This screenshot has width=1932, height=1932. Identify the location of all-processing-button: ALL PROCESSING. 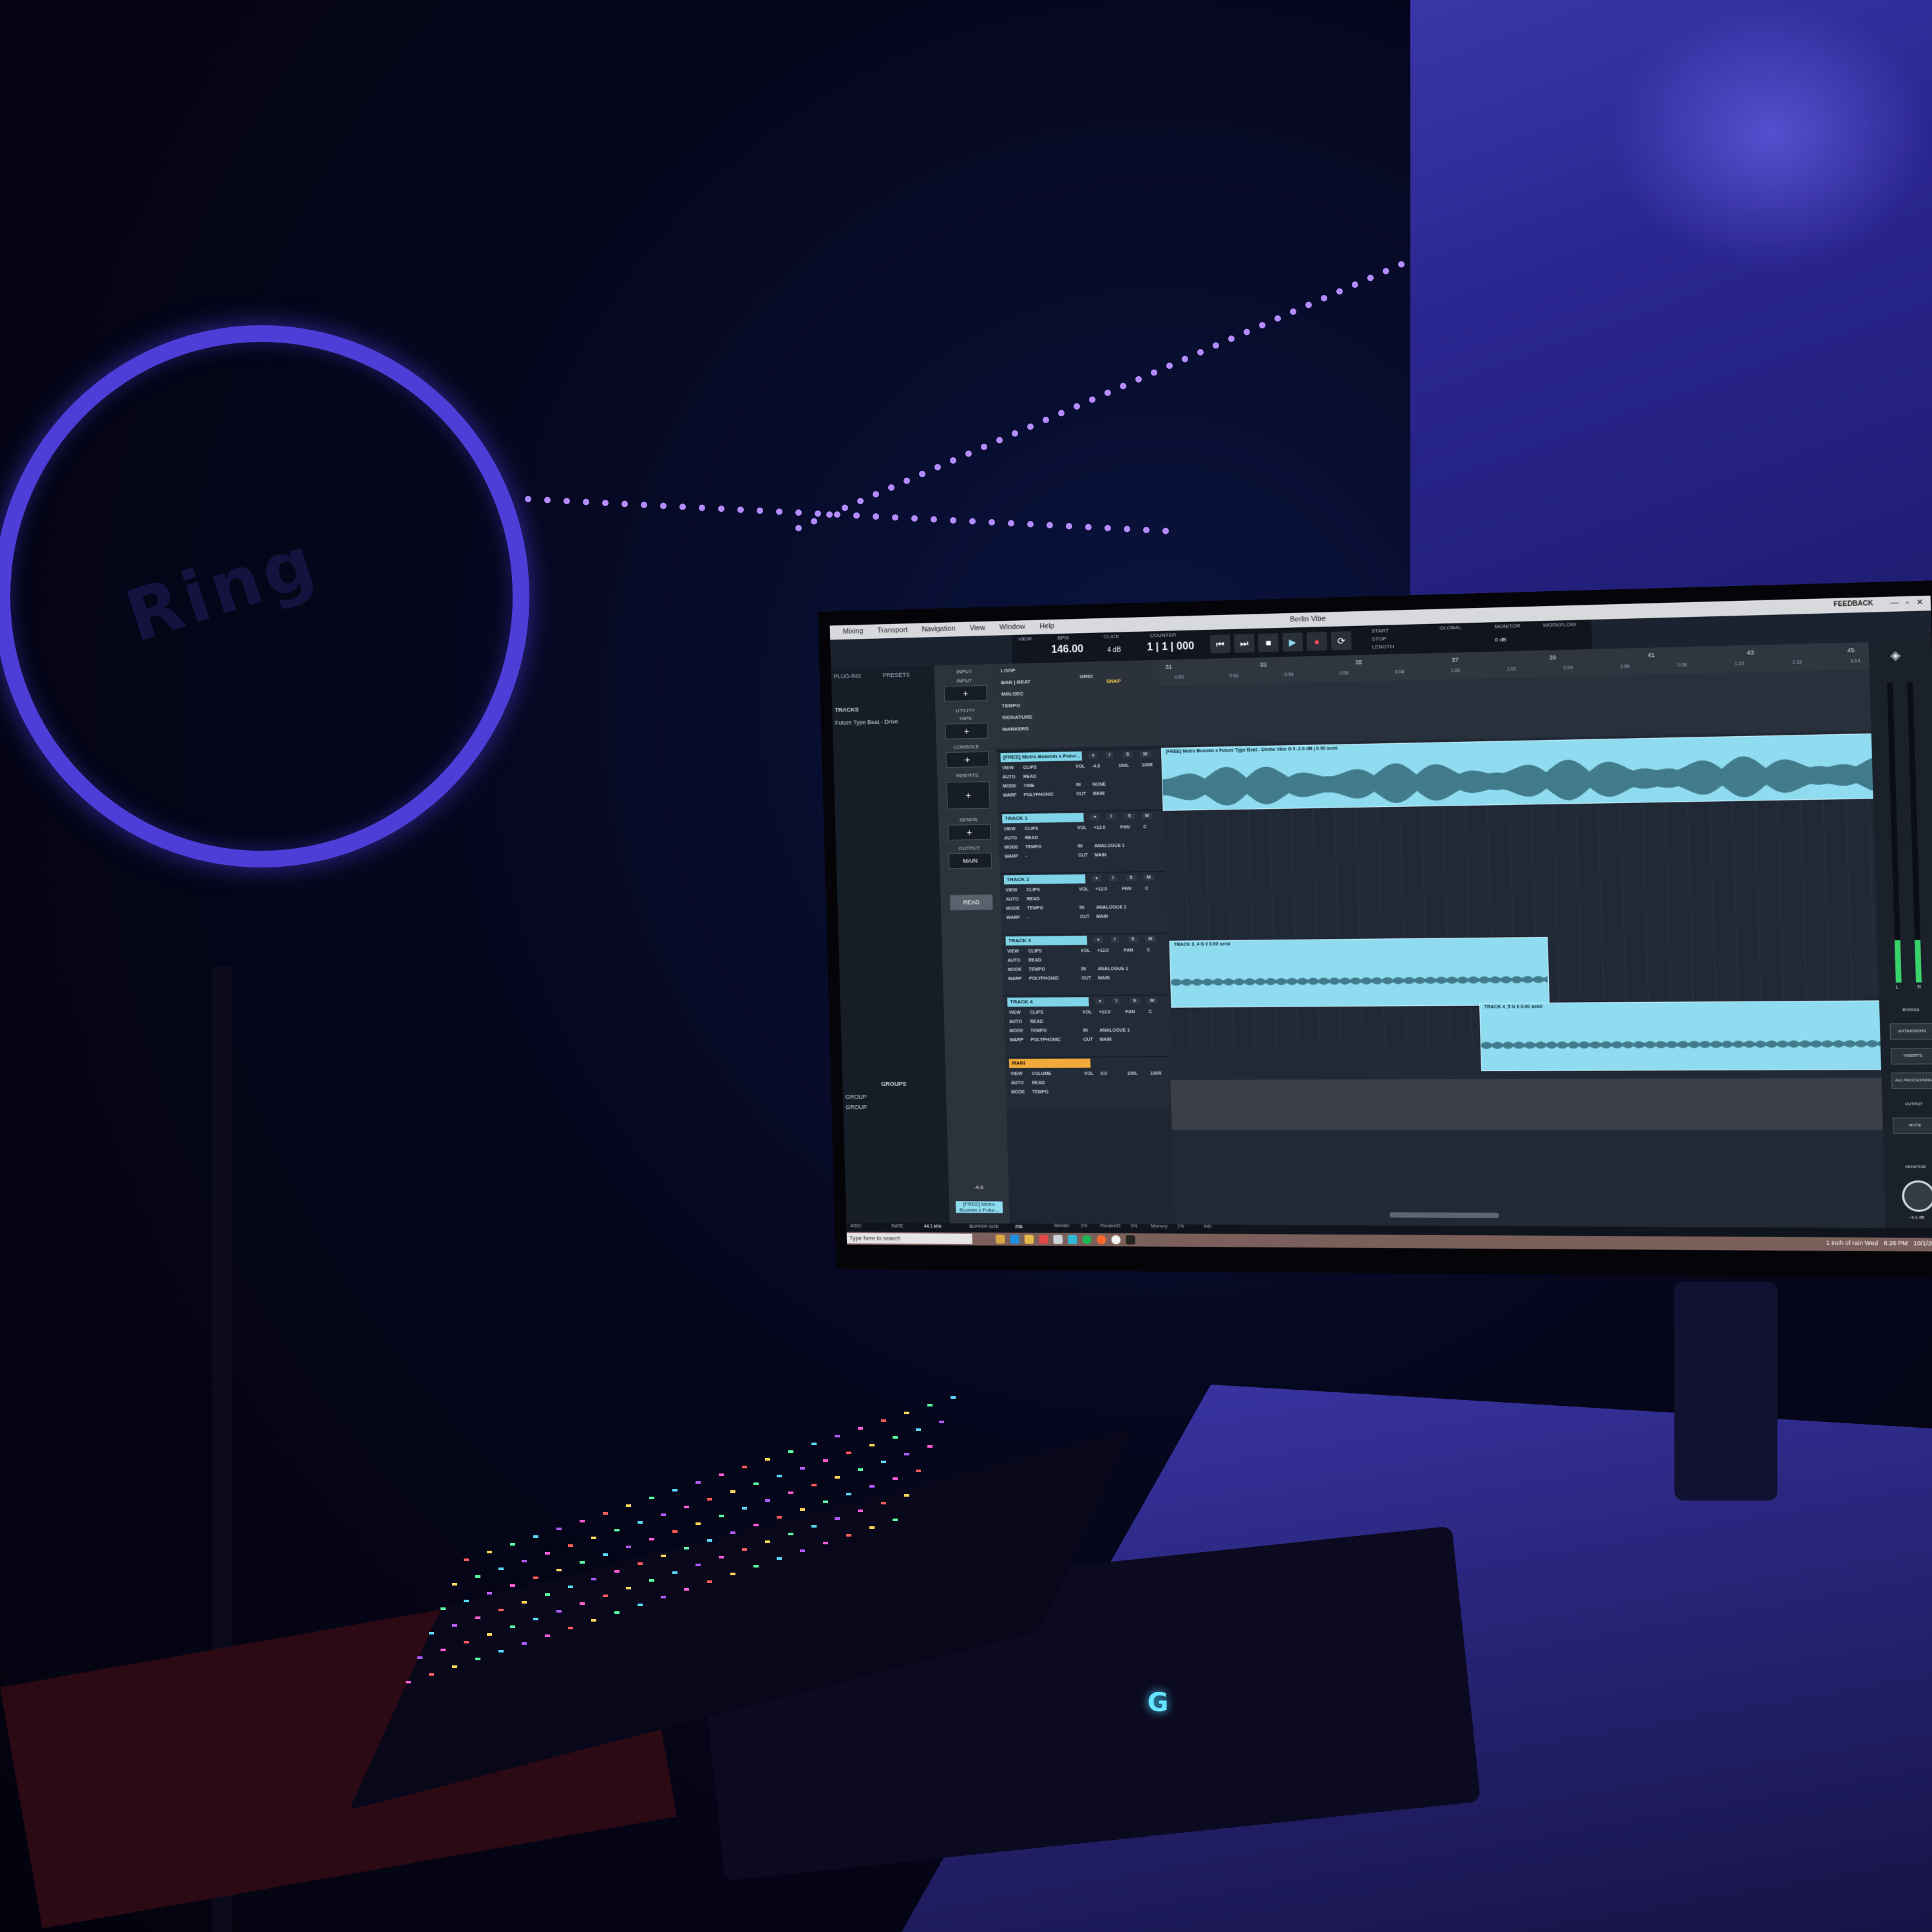
(1911, 1080).